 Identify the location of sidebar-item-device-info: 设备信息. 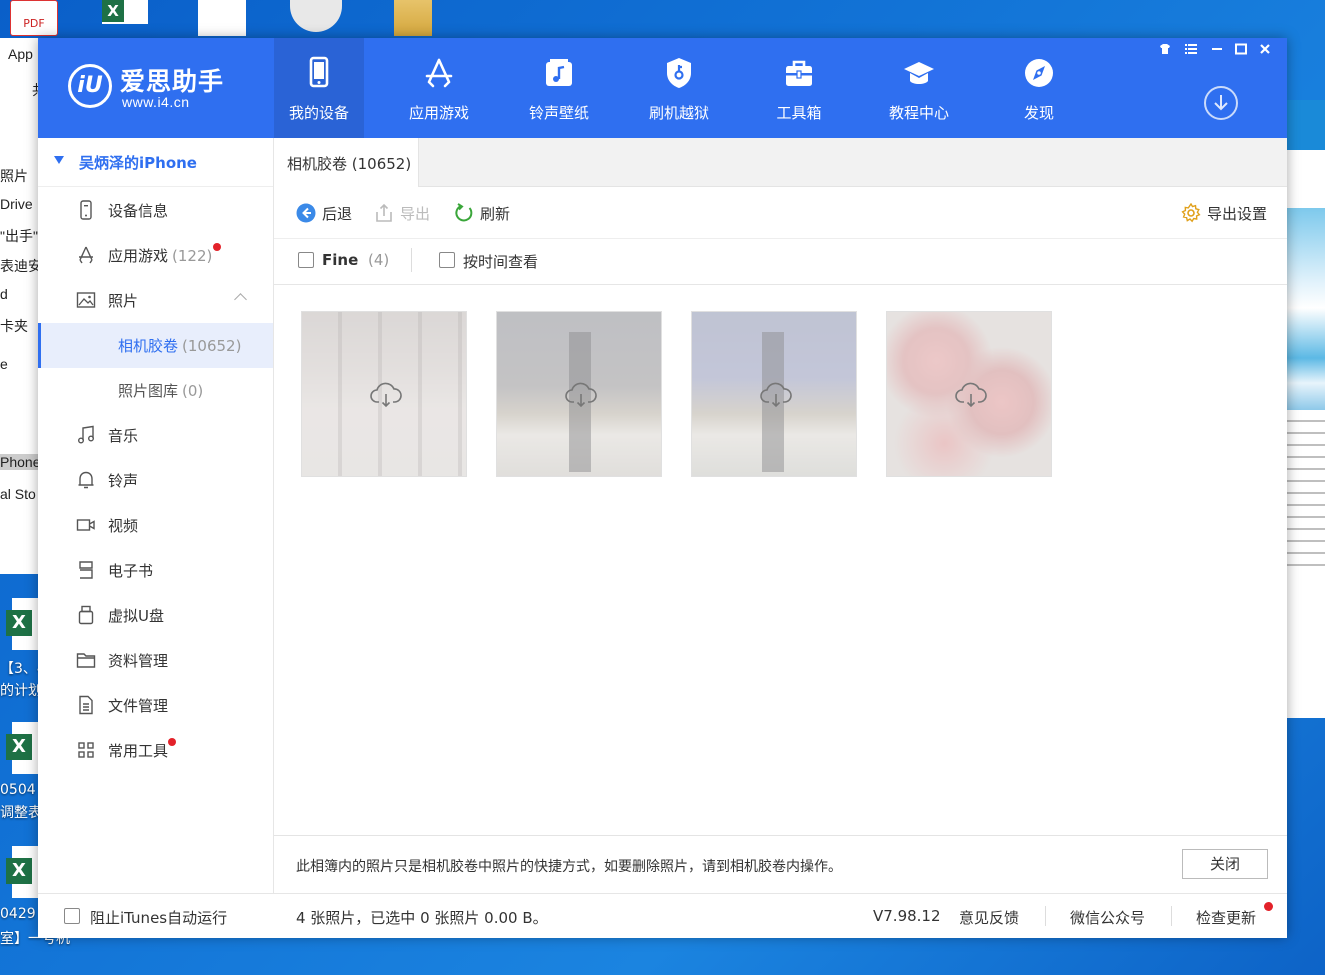
(155, 210).